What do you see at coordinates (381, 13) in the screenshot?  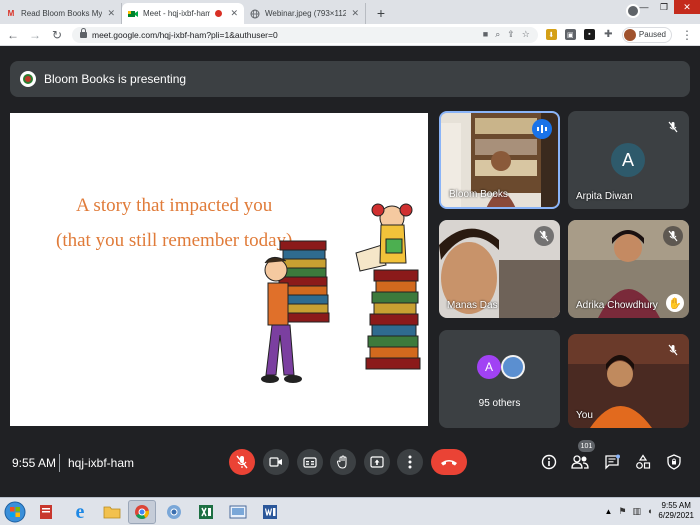 I see `new-tab-button: +` at bounding box center [381, 13].